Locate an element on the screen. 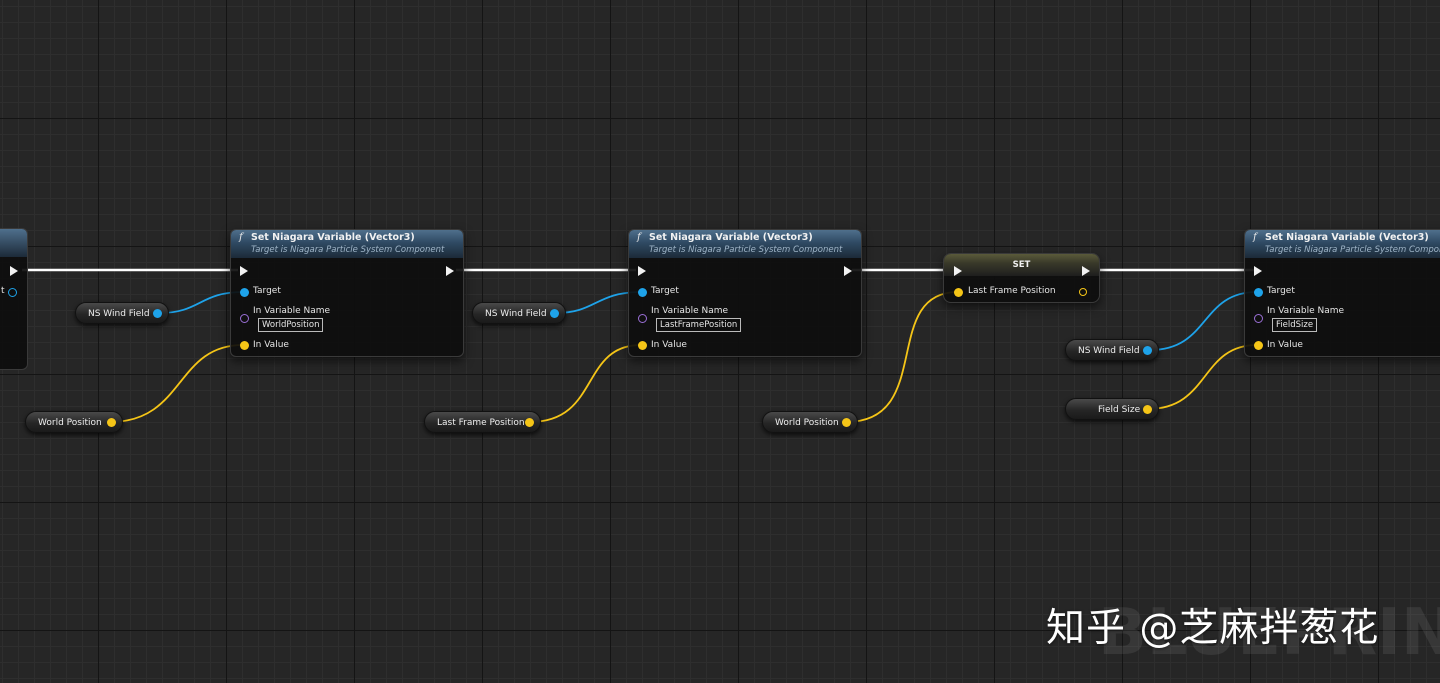  variable-name-input: FieldSize is located at coordinates (1295, 325).